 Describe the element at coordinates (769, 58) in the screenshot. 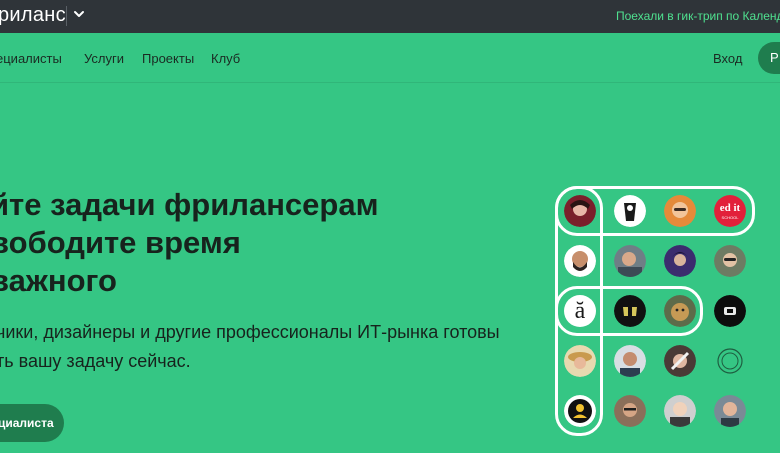

I see `register-button: Р` at that location.